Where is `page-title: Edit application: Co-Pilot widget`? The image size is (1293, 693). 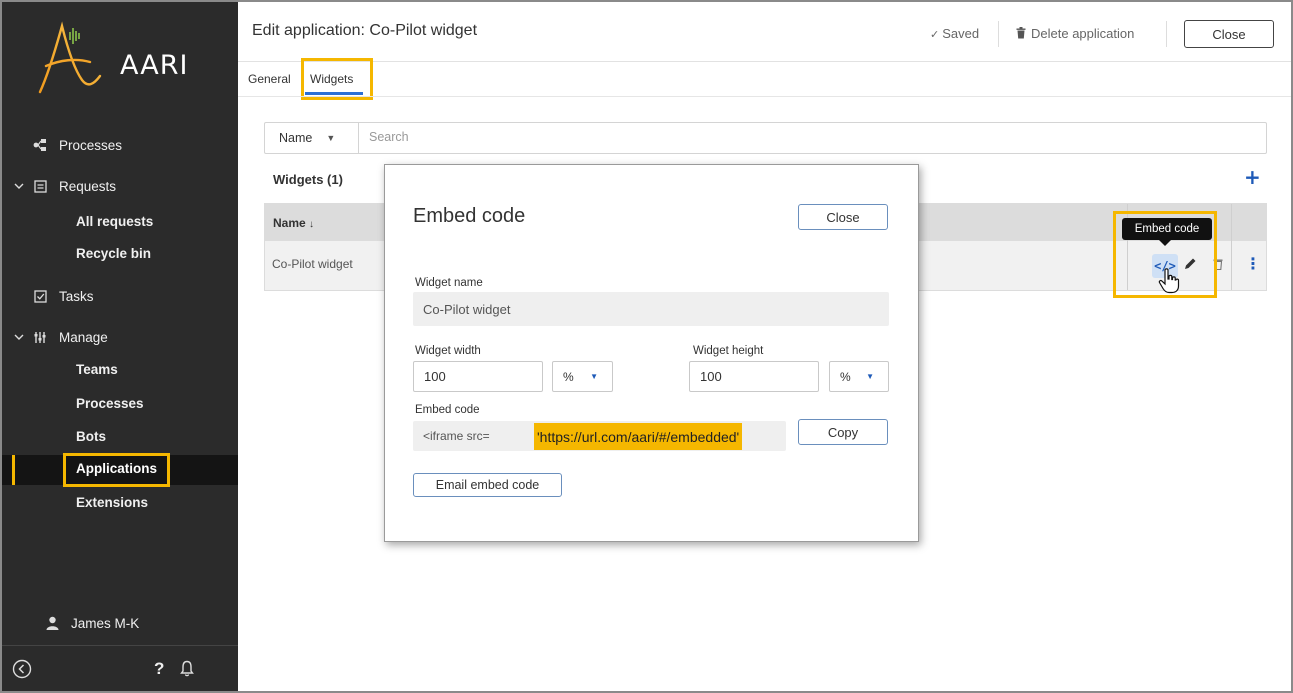 page-title: Edit application: Co-Pilot widget is located at coordinates (365, 30).